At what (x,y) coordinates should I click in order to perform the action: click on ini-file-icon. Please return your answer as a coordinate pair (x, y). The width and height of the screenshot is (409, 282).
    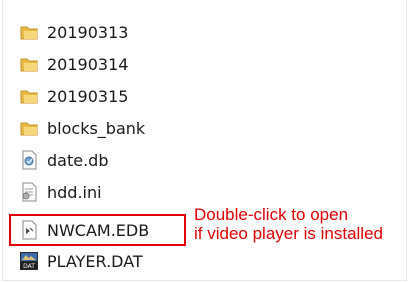
    Looking at the image, I should click on (29, 192).